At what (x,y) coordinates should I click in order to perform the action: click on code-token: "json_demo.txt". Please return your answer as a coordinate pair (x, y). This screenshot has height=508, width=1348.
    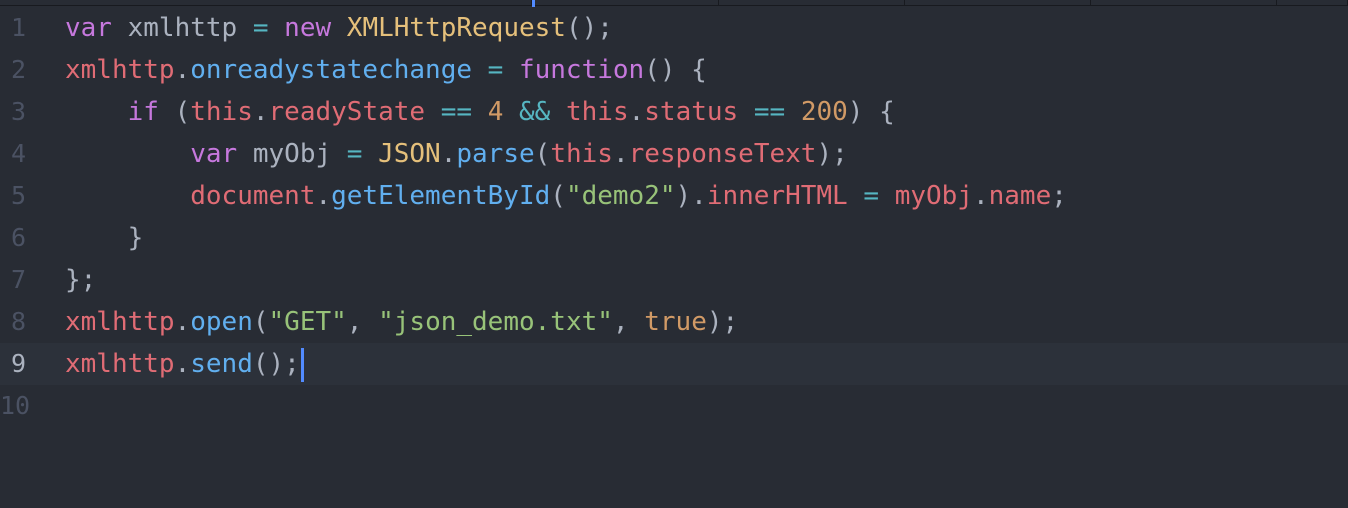
    Looking at the image, I should click on (495, 322).